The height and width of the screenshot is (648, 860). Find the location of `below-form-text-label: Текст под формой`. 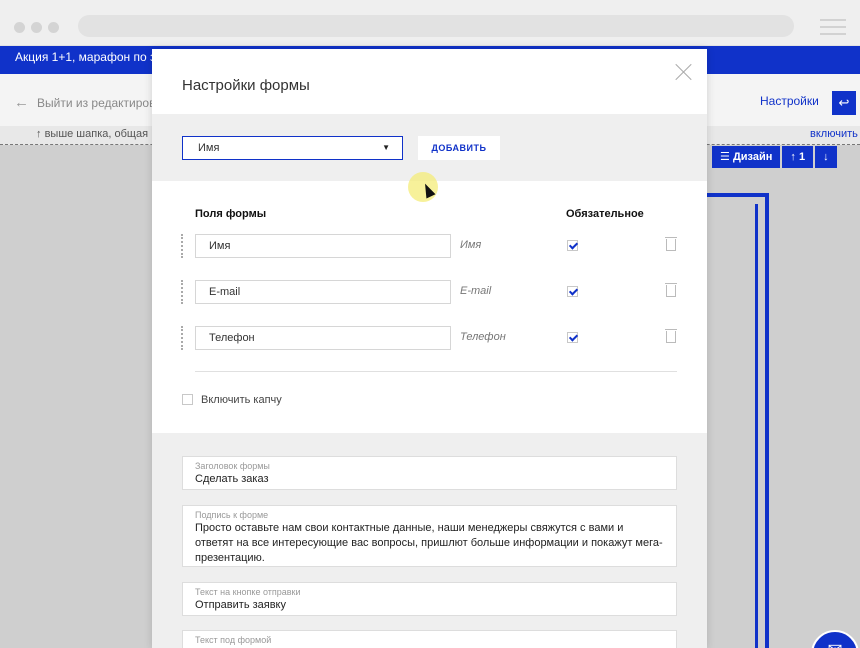

below-form-text-label: Текст под формой is located at coordinates (233, 640).